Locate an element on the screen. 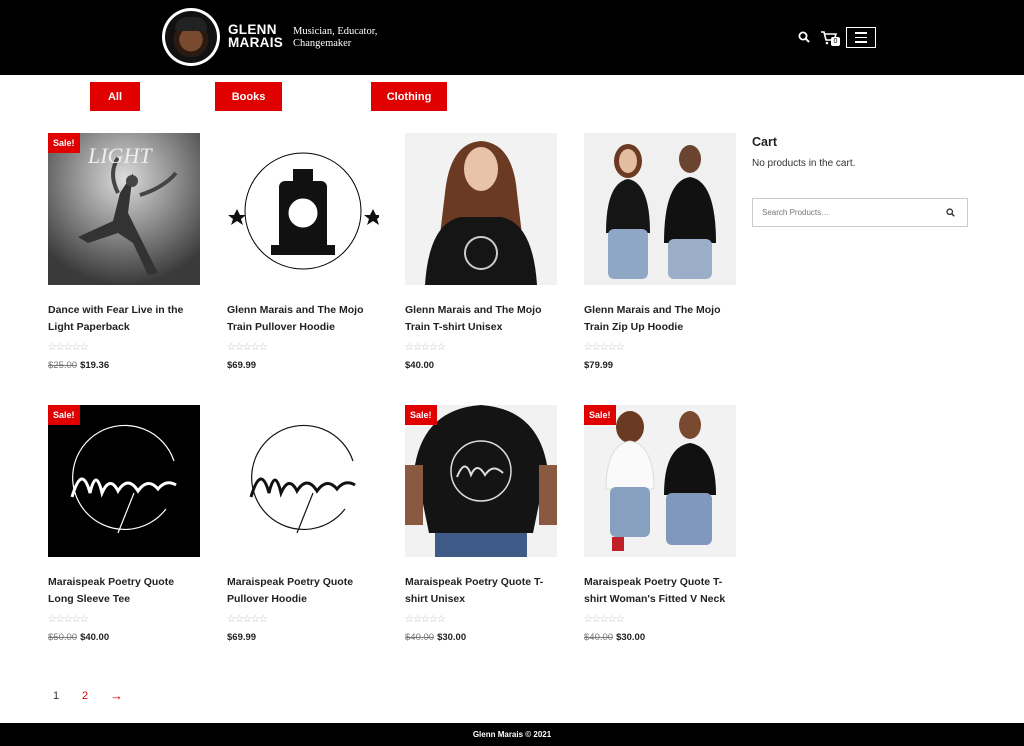 The image size is (1024, 746). logo-avatar is located at coordinates (191, 37).